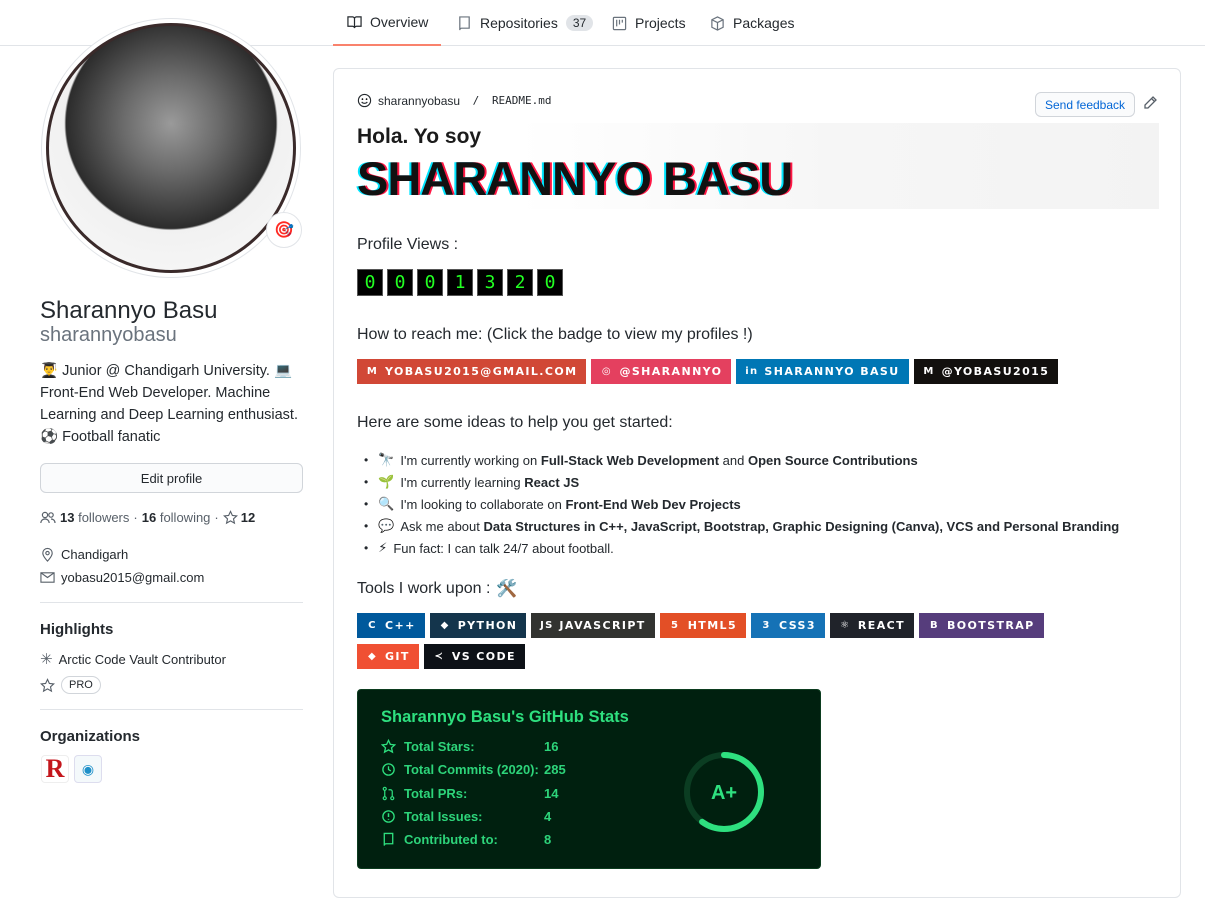  Describe the element at coordinates (47, 554) in the screenshot. I see `location-icon` at that location.